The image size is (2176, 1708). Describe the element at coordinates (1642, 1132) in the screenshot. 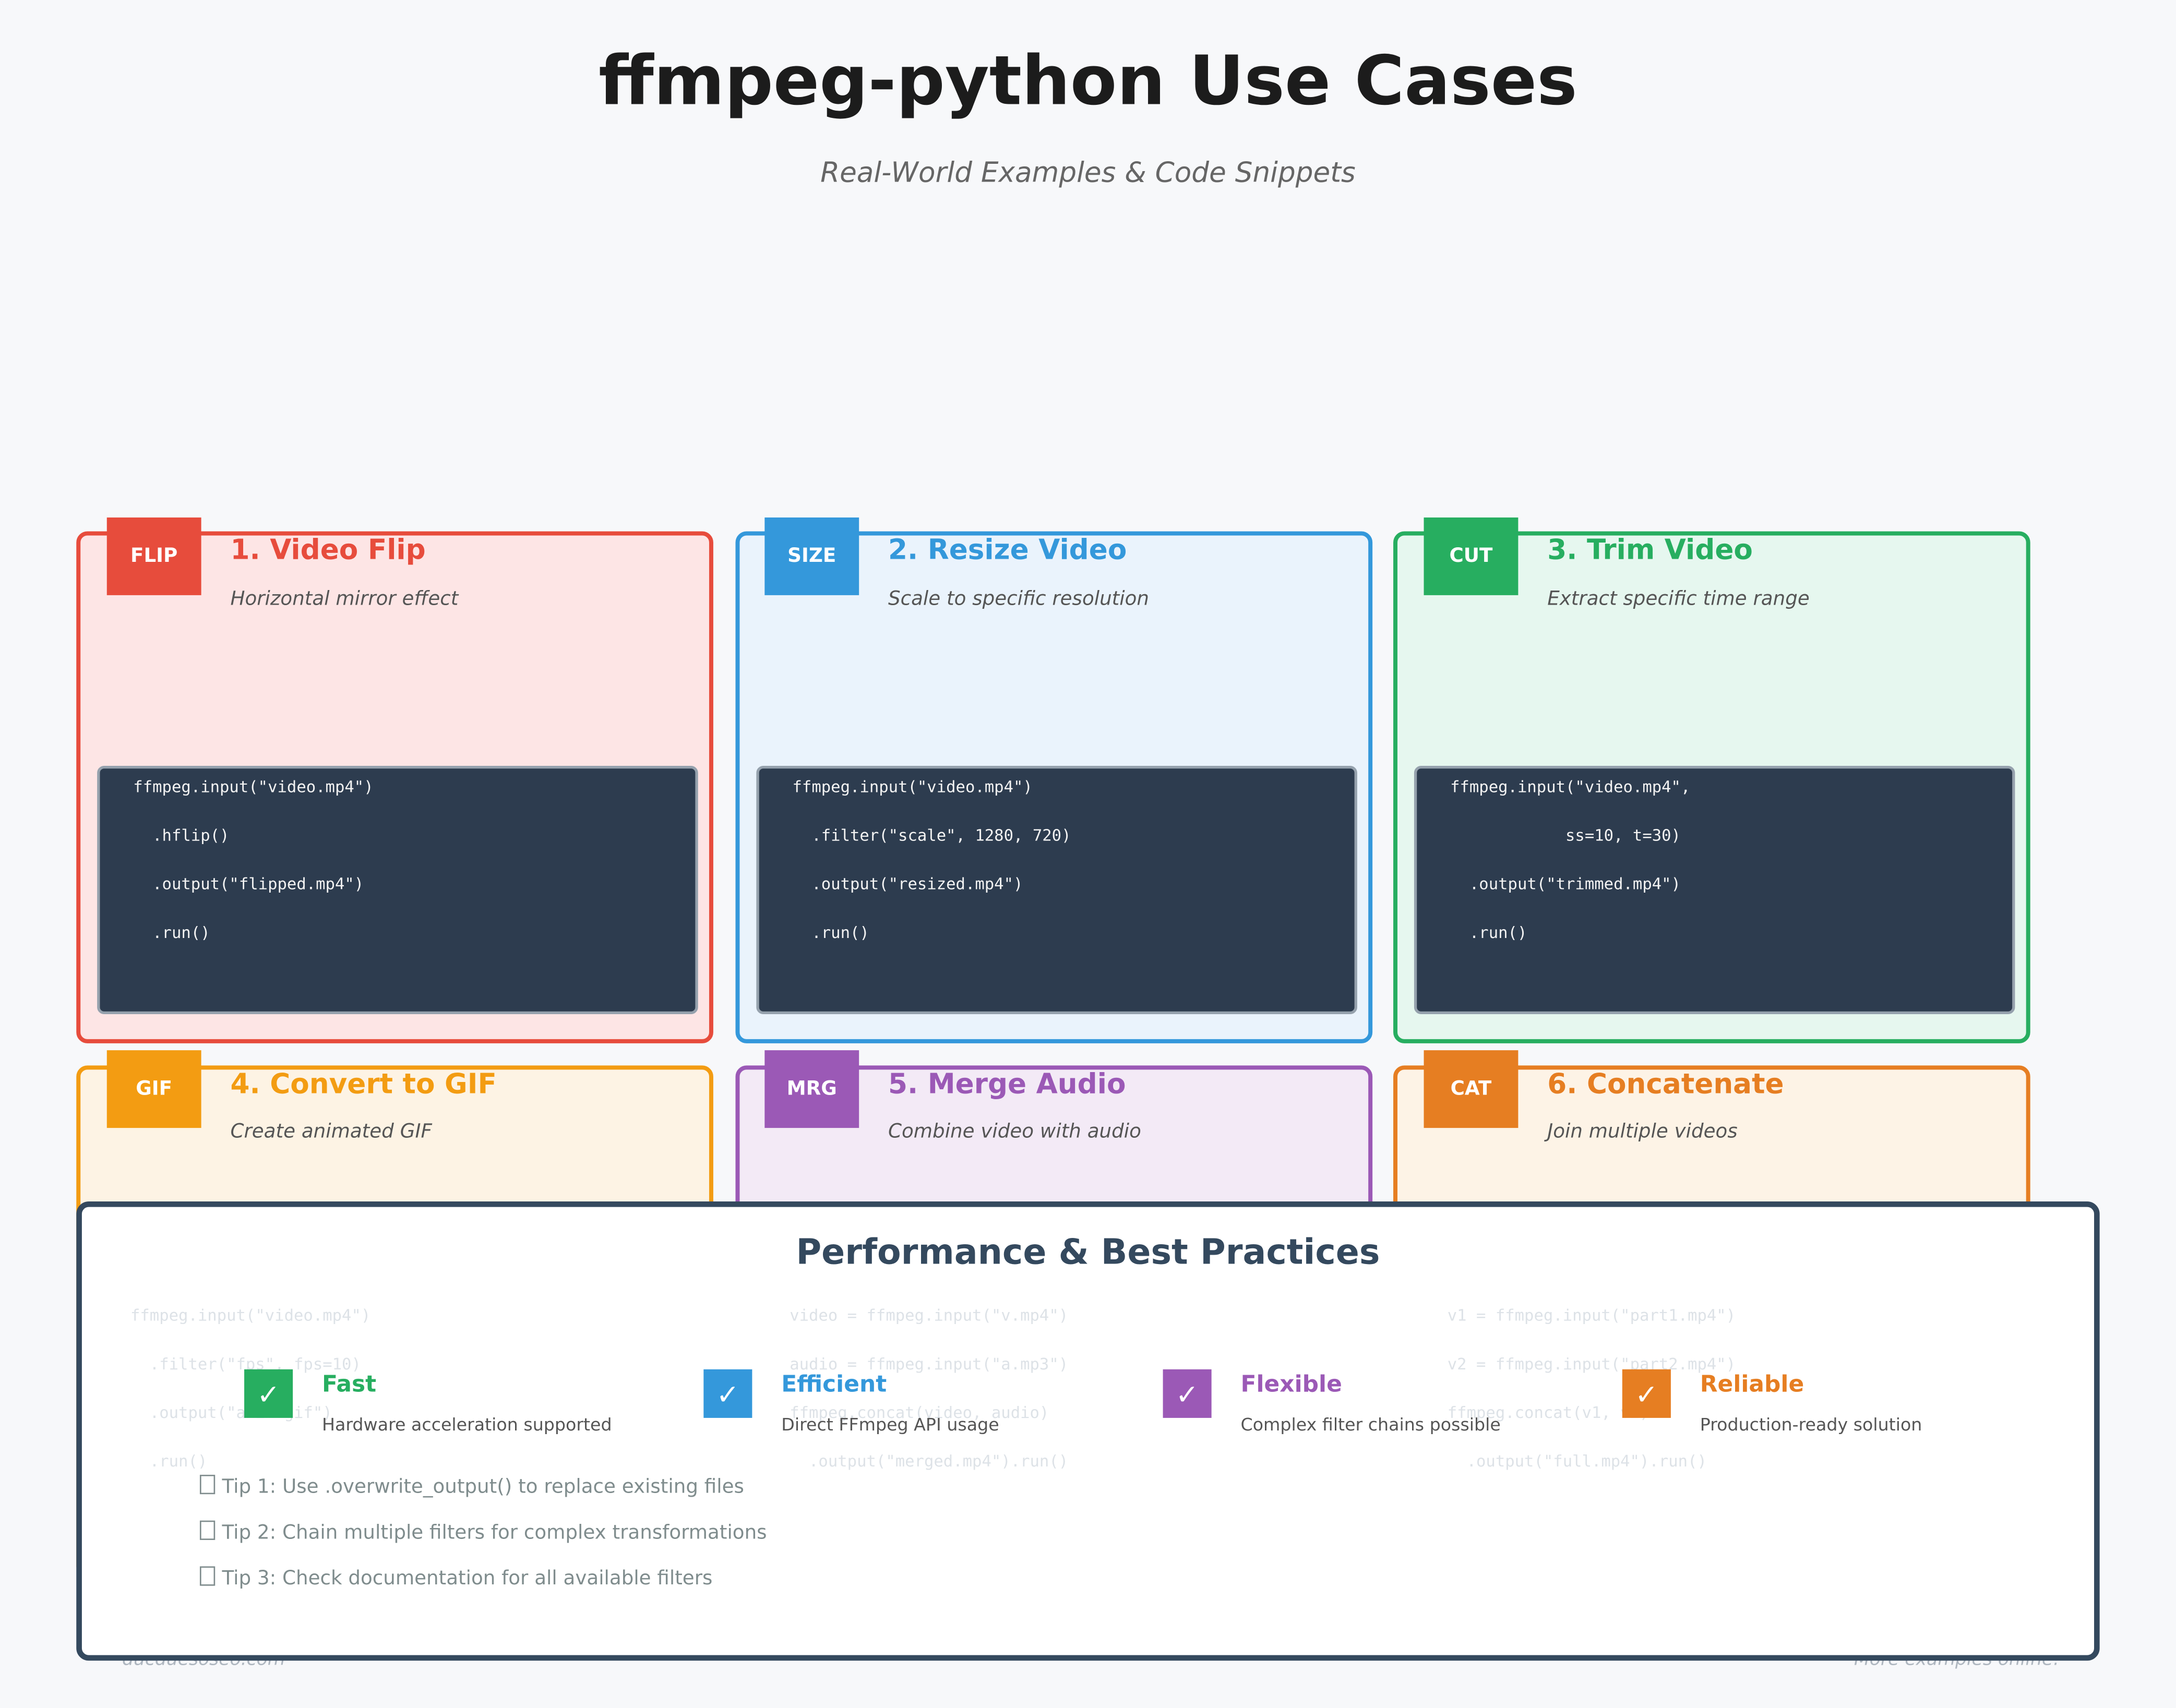

I see `card-description: Join multiple videos` at that location.